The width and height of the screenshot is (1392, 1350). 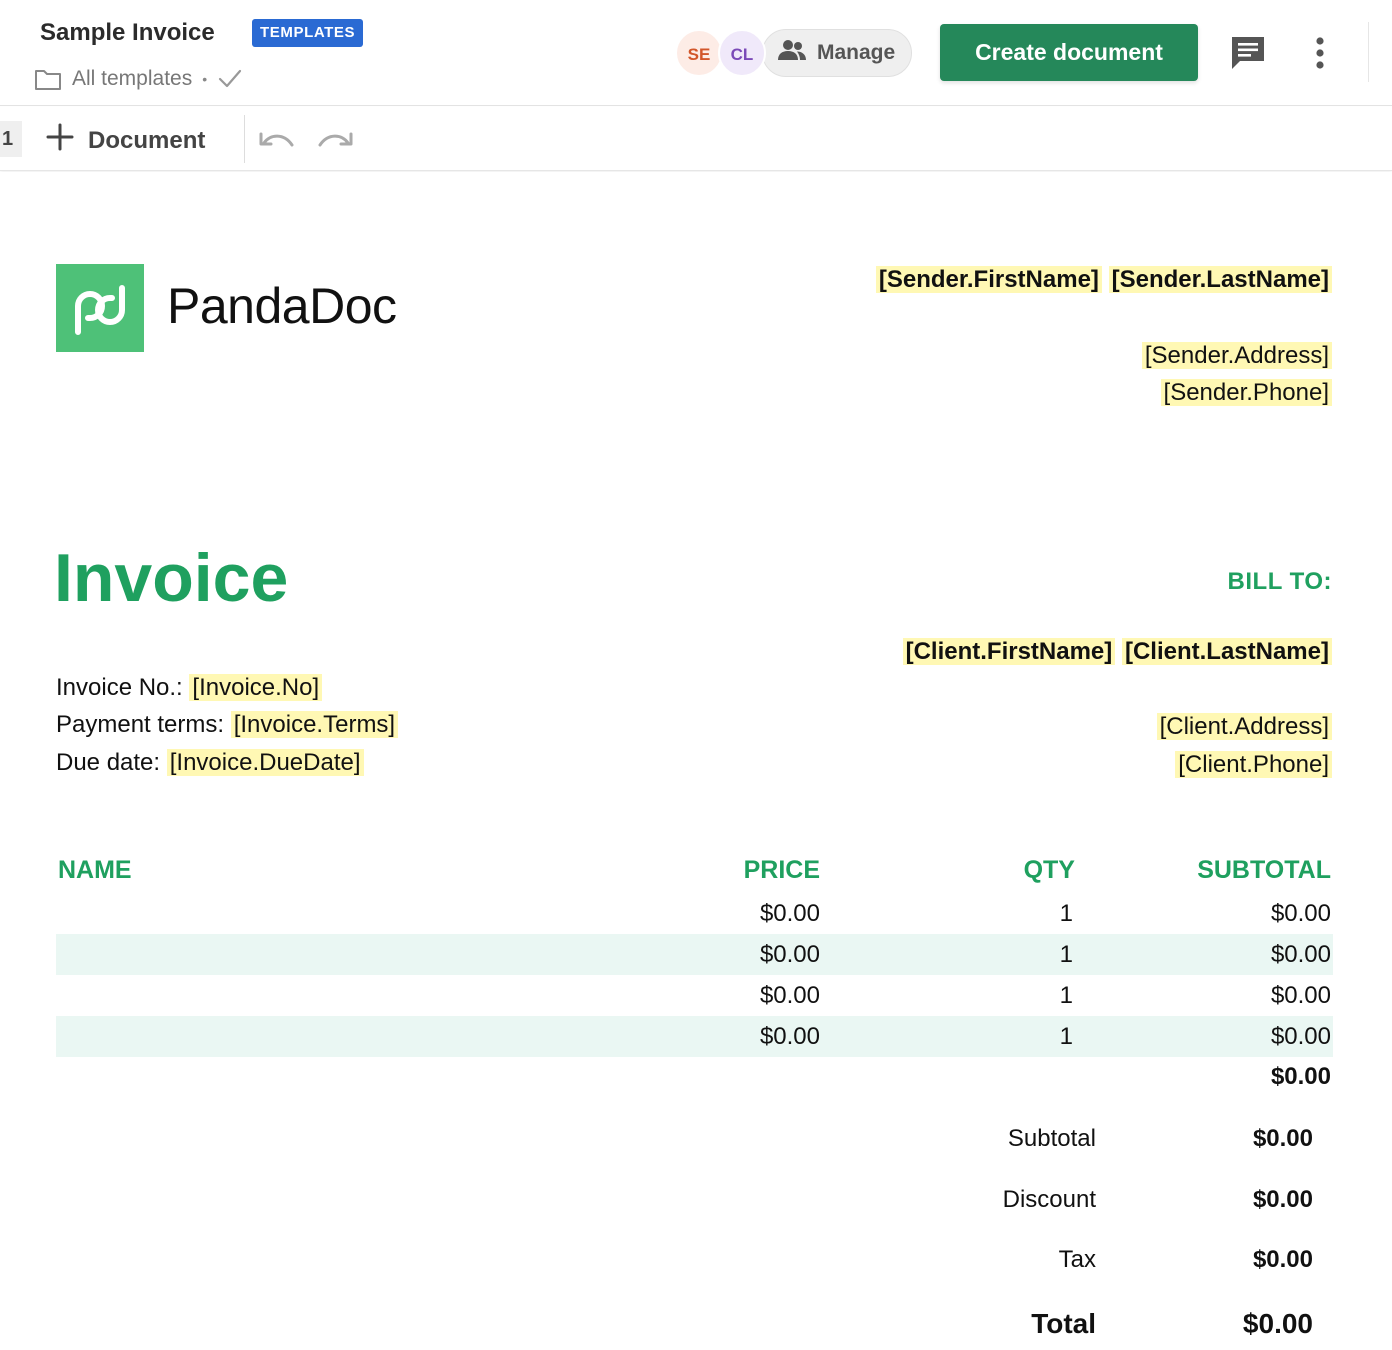 What do you see at coordinates (140, 724) in the screenshot?
I see `payment-terms-label: Payment terms:` at bounding box center [140, 724].